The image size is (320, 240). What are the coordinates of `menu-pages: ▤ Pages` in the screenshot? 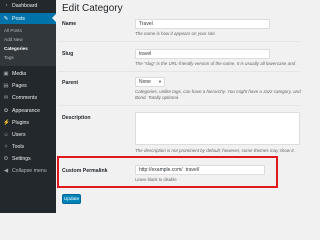 It's located at (28, 85).